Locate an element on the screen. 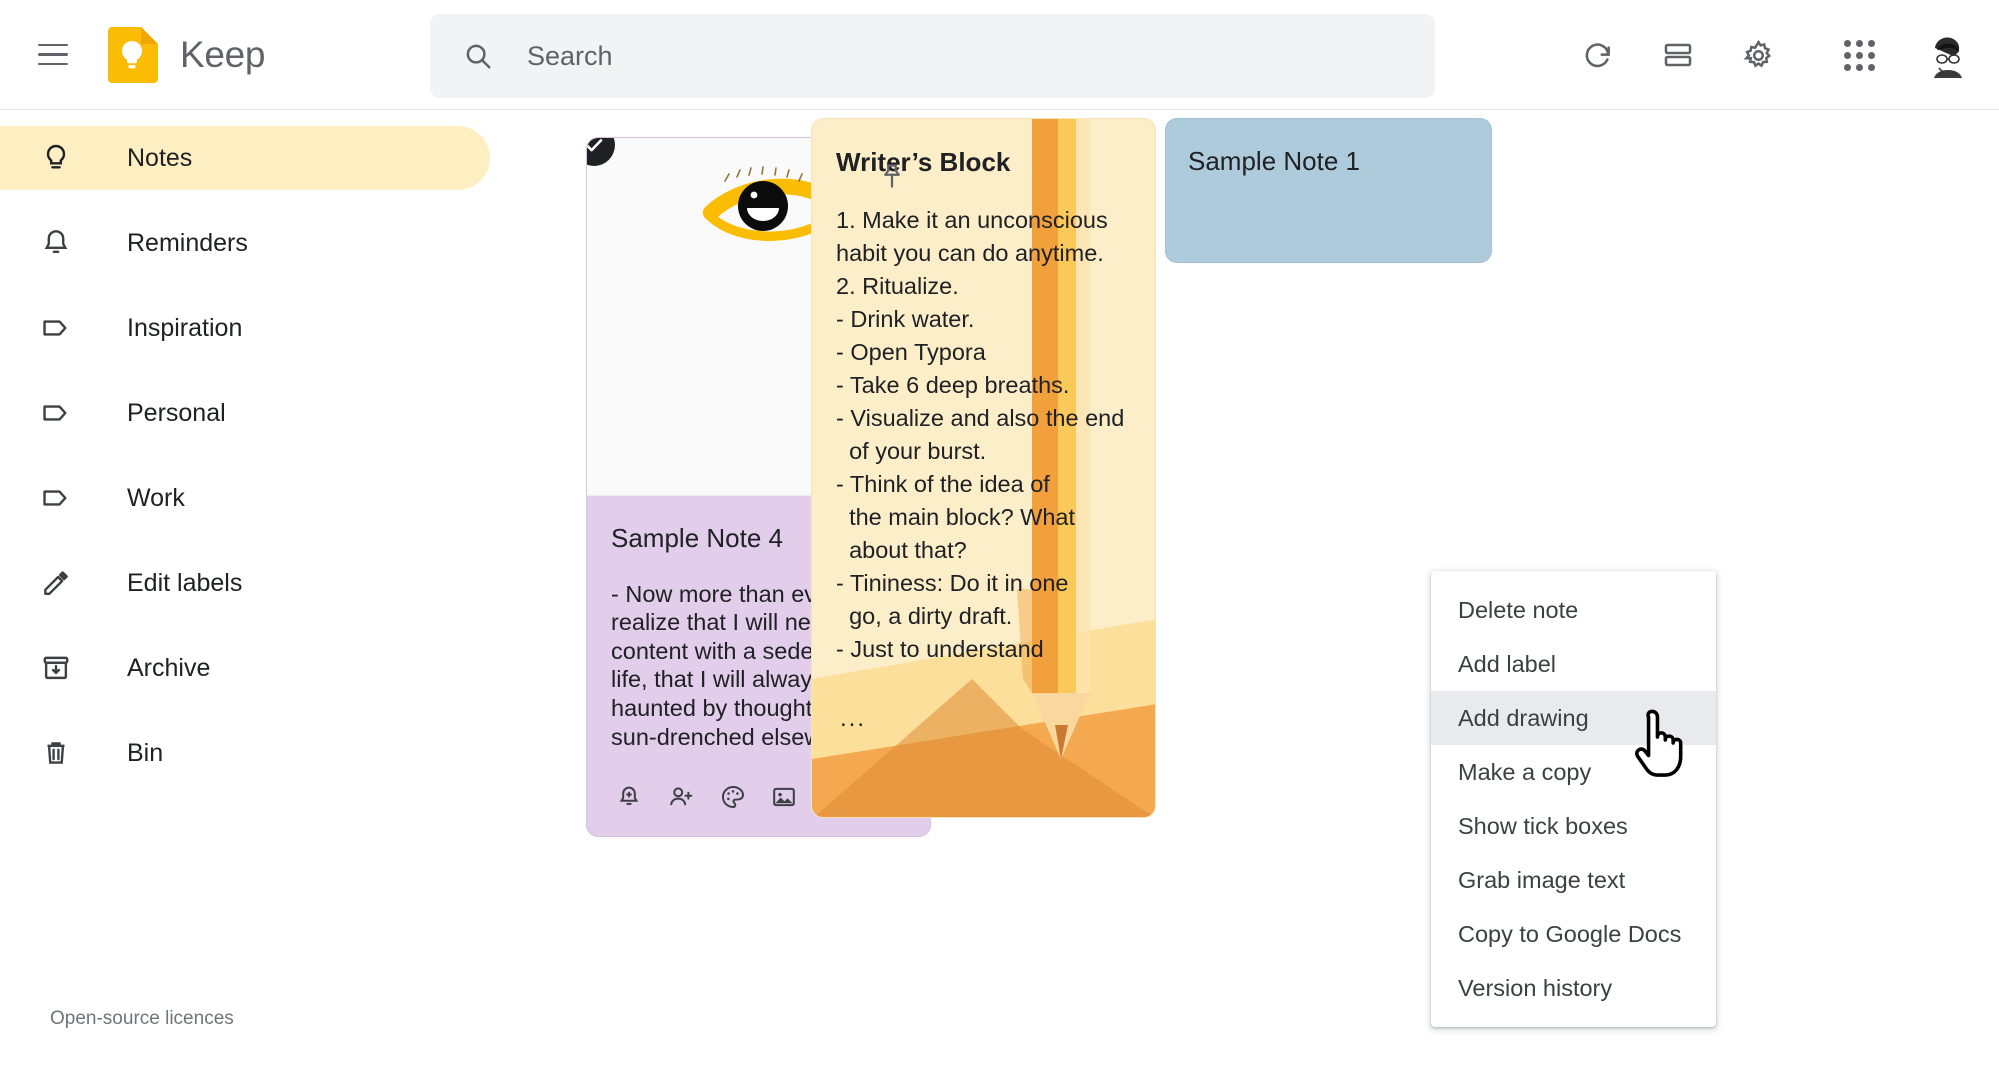  sidebar-item-inspiration: Inspiration is located at coordinates (245, 328).